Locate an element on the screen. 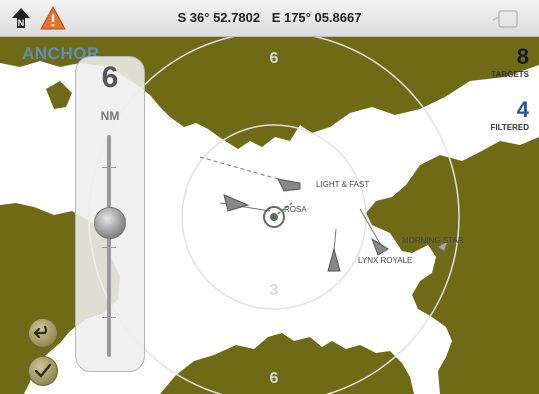  screen-toggle-icon is located at coordinates (506, 19).